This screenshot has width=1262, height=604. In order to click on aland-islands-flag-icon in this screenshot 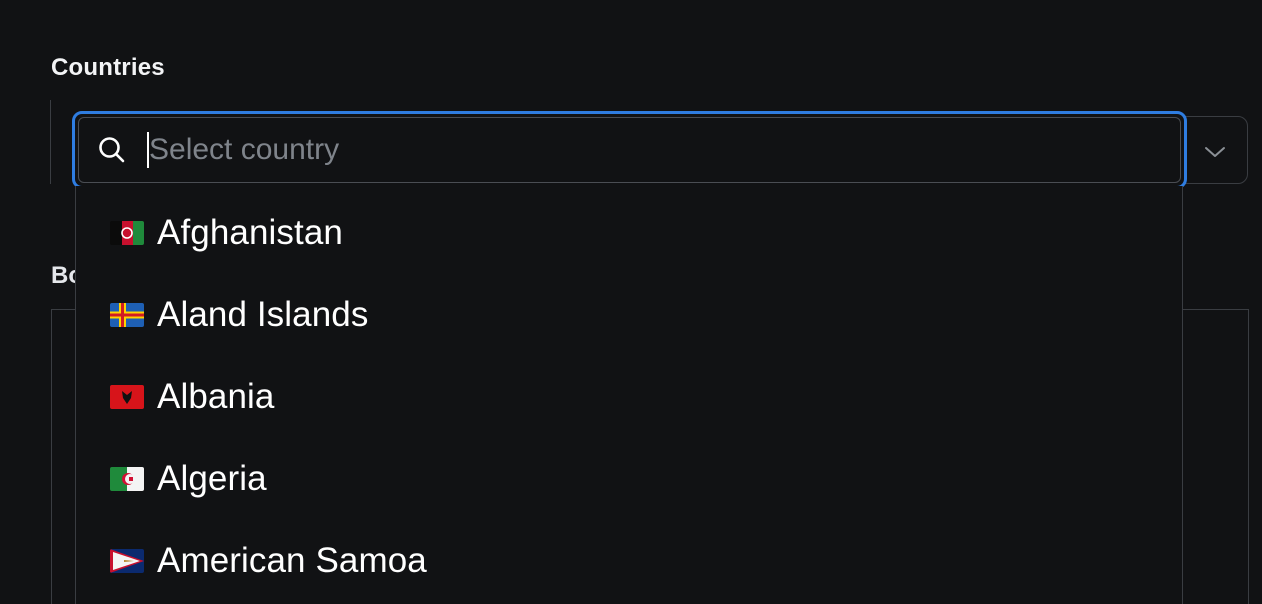, I will do `click(127, 315)`.